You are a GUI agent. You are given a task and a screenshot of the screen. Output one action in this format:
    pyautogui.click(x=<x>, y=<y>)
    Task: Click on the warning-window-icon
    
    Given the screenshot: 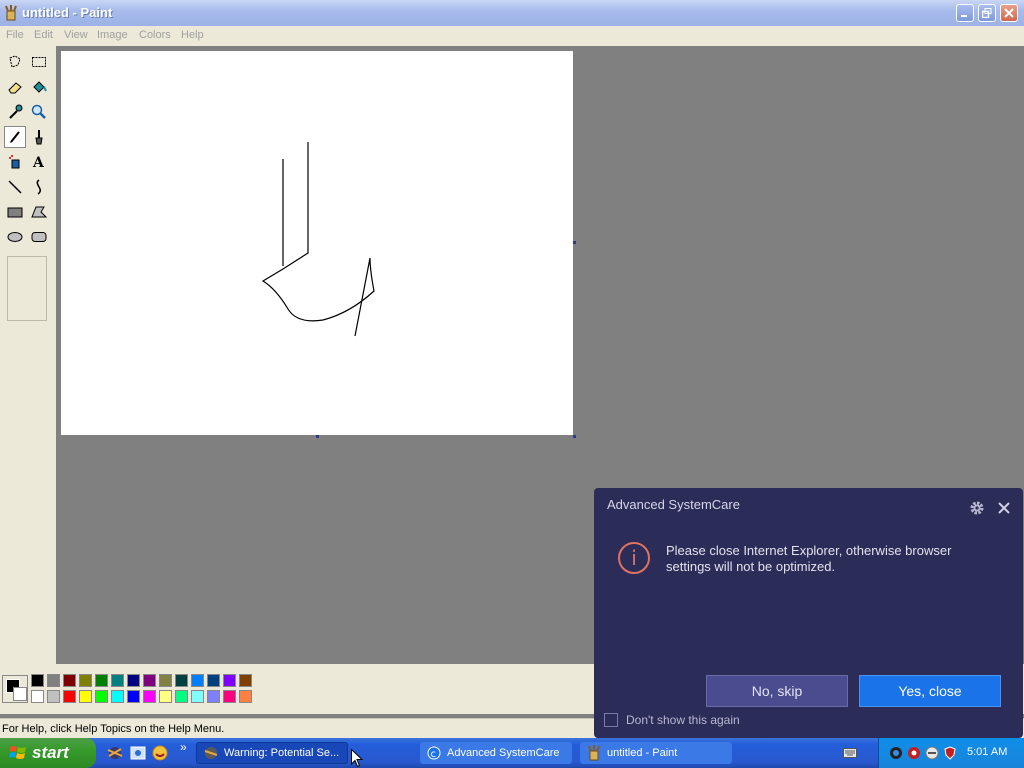 What is the action you would take?
    pyautogui.click(x=211, y=753)
    